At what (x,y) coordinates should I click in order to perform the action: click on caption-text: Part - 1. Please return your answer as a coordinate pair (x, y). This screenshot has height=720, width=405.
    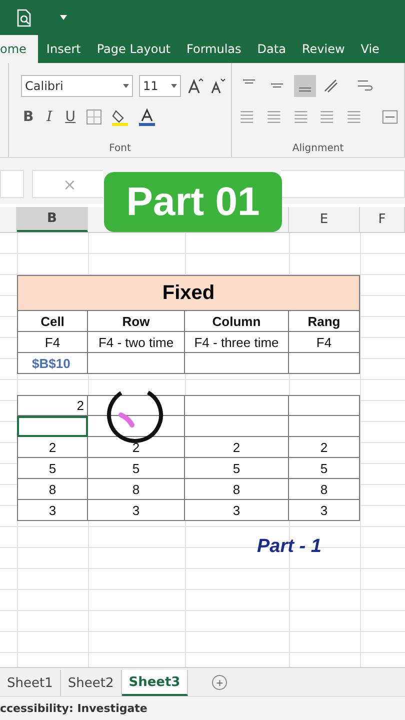
    Looking at the image, I should click on (289, 547).